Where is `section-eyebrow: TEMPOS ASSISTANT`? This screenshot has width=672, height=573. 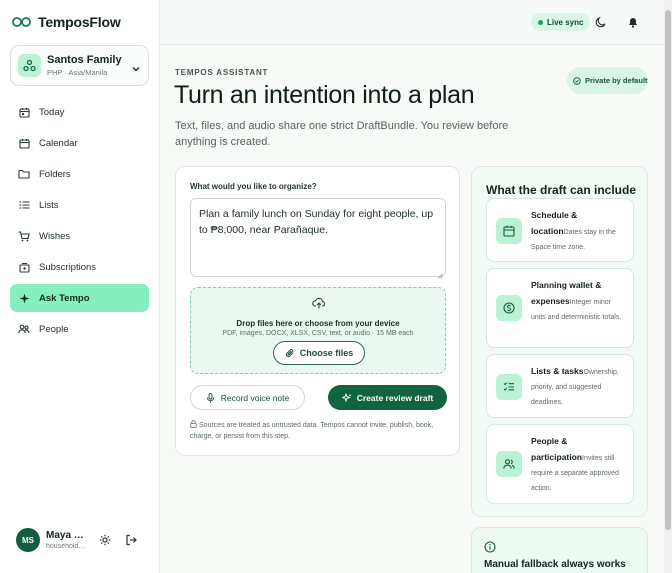
section-eyebrow: TEMPOS ASSISTANT is located at coordinates (222, 72).